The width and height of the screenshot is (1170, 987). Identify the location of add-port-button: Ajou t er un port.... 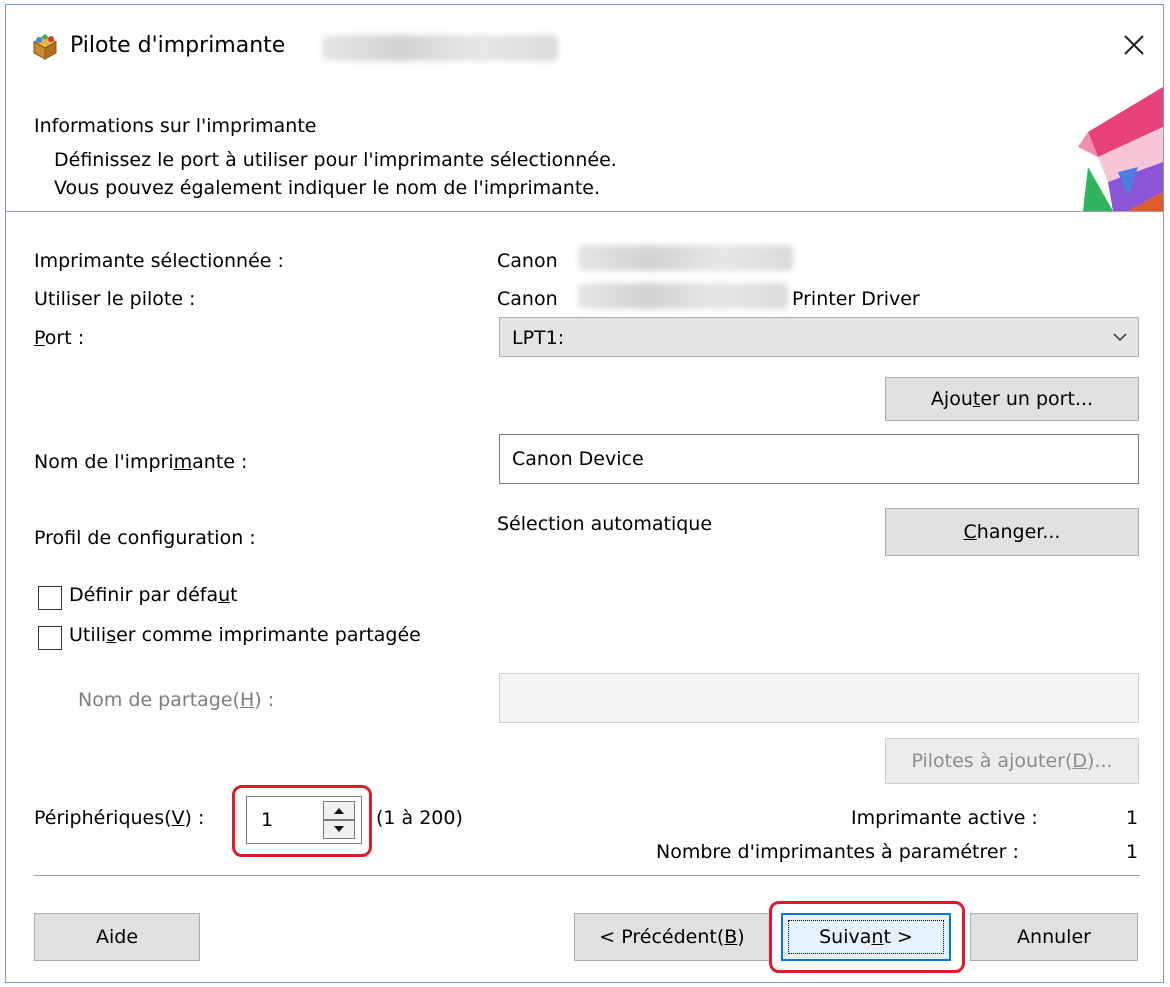
(1012, 399).